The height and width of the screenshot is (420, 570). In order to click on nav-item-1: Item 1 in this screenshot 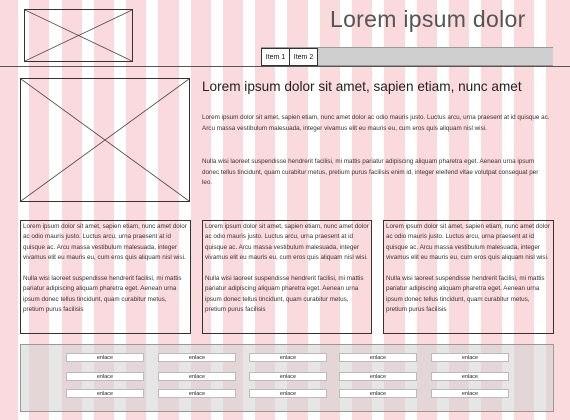, I will do `click(275, 57)`.